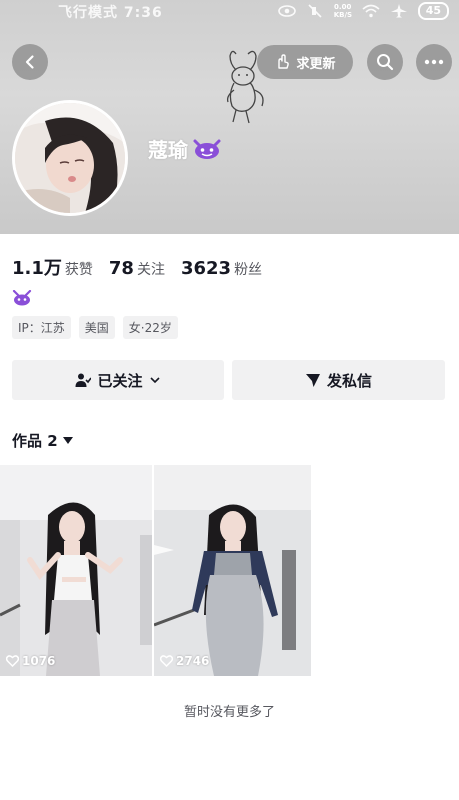 This screenshot has width=459, height=800. I want to click on stat-followers-label: 粉丝, so click(248, 270).